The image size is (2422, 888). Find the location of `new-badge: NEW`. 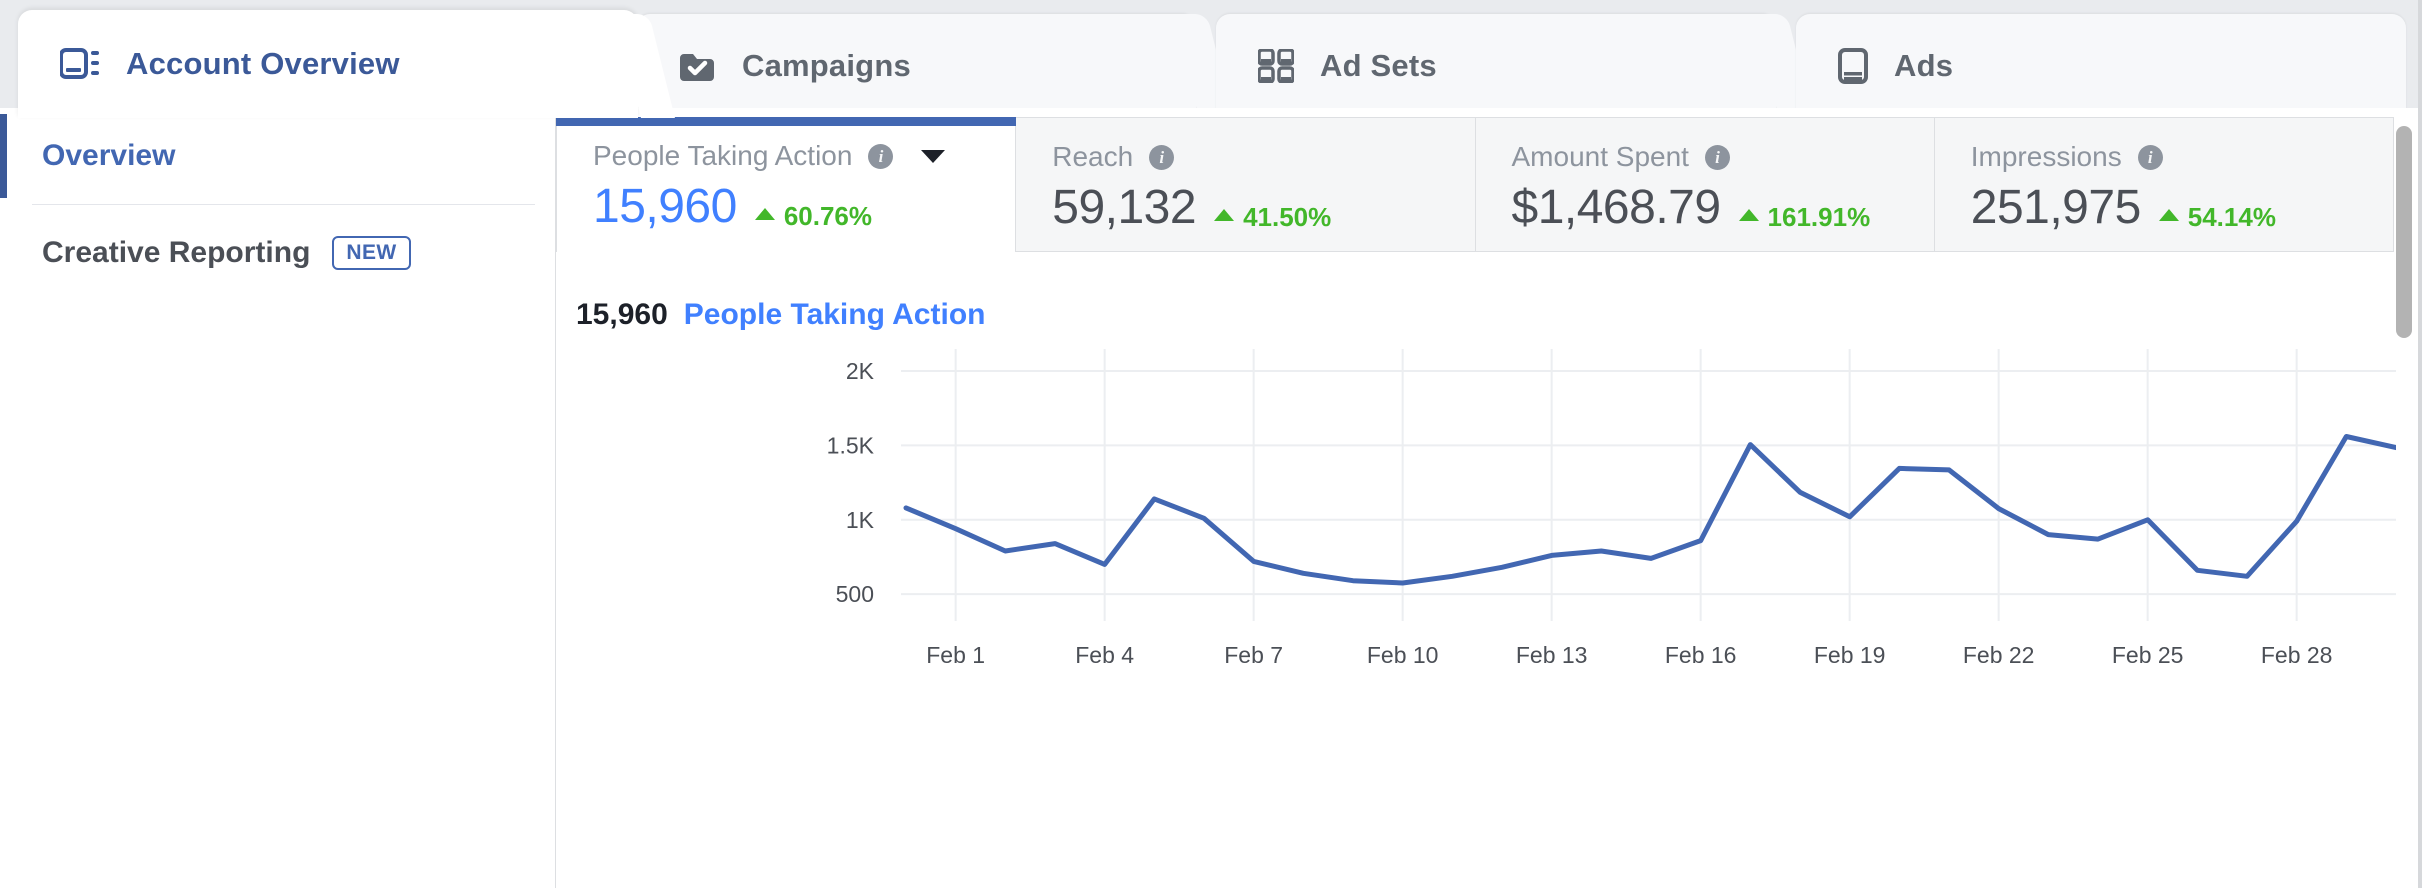

new-badge: NEW is located at coordinates (371, 253).